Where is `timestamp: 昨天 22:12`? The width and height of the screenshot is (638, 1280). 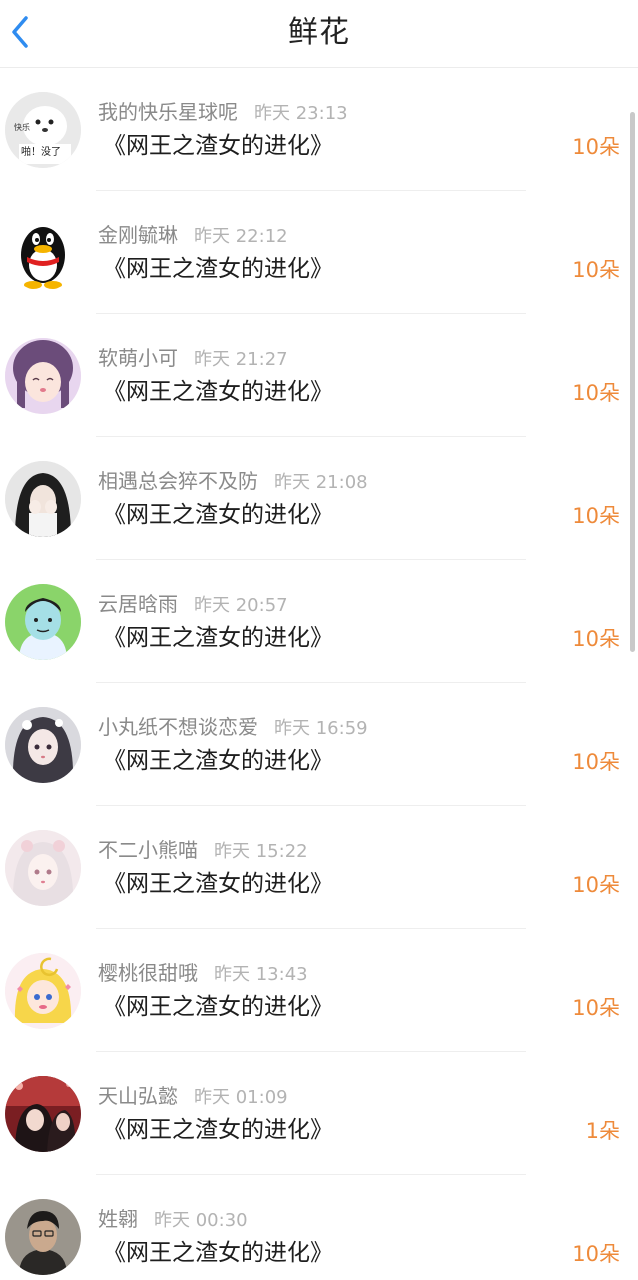 timestamp: 昨天 22:12 is located at coordinates (241, 236).